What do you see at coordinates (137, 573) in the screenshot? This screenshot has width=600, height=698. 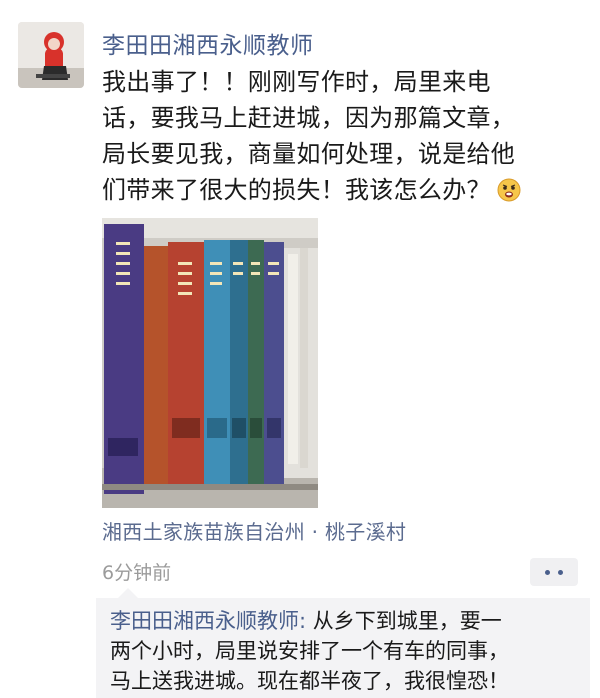 I see `post-timestamp: 6分钟前` at bounding box center [137, 573].